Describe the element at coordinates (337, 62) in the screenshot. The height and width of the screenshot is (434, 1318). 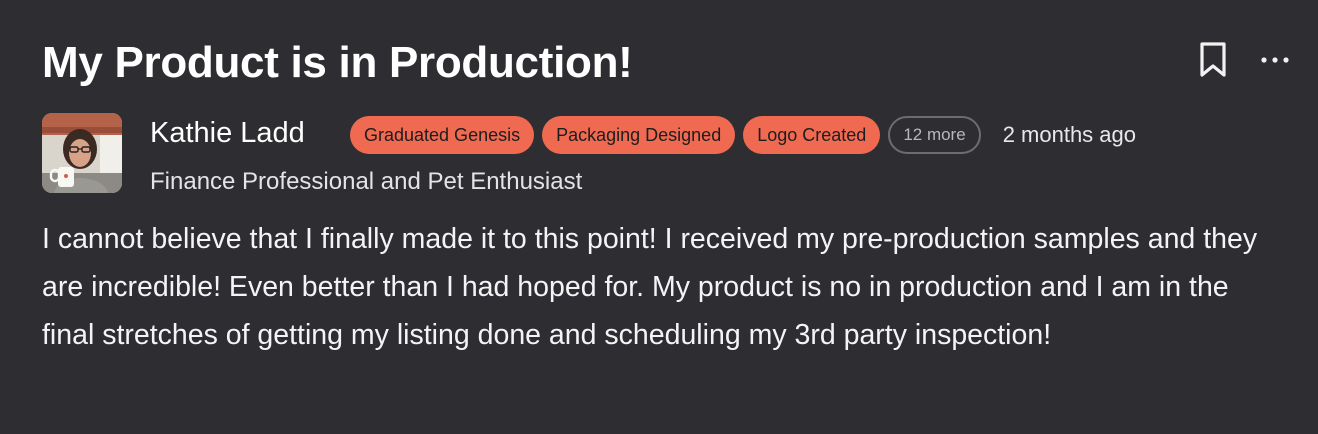
I see `post-title: My Product is in Production!` at that location.